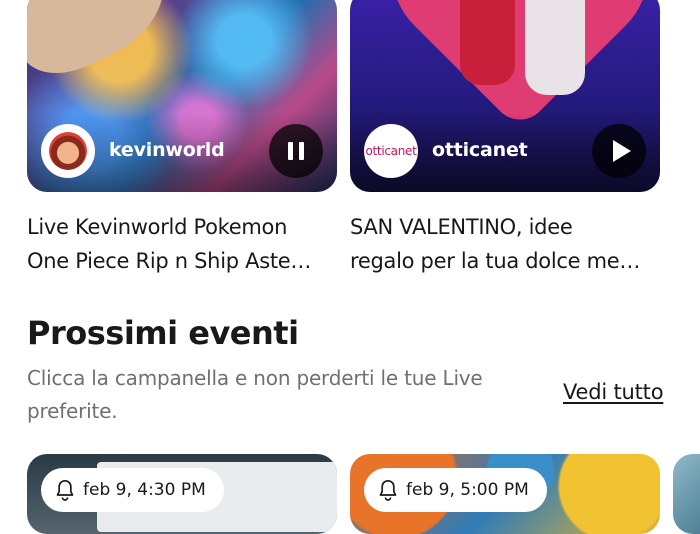 The height and width of the screenshot is (534, 700). I want to click on otticanet-logo: otticanet, so click(391, 151).